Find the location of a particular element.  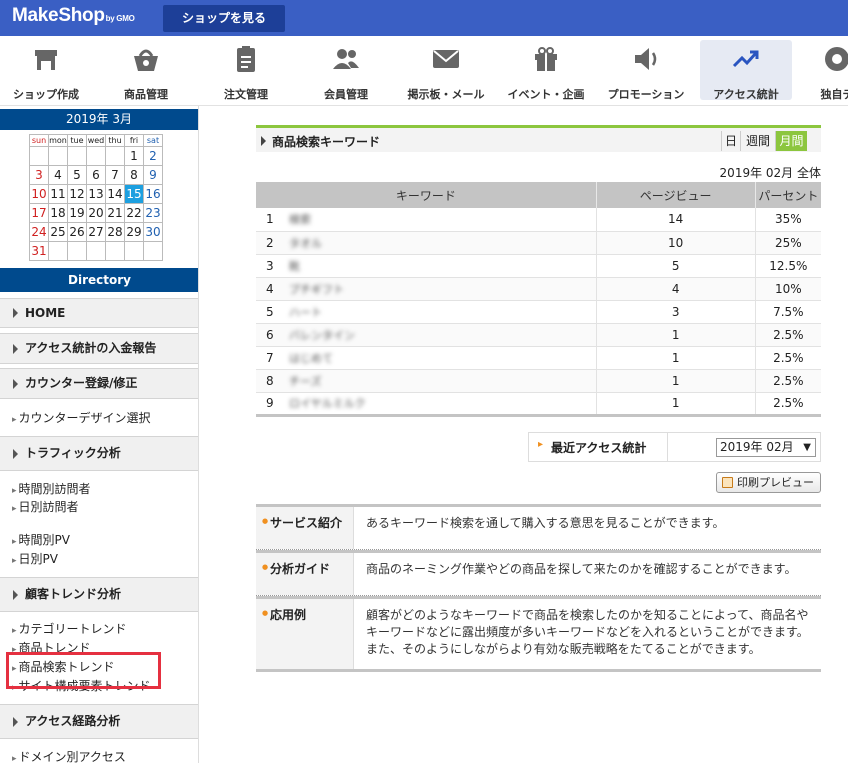

nav-events: イベント・企画 is located at coordinates (546, 70).